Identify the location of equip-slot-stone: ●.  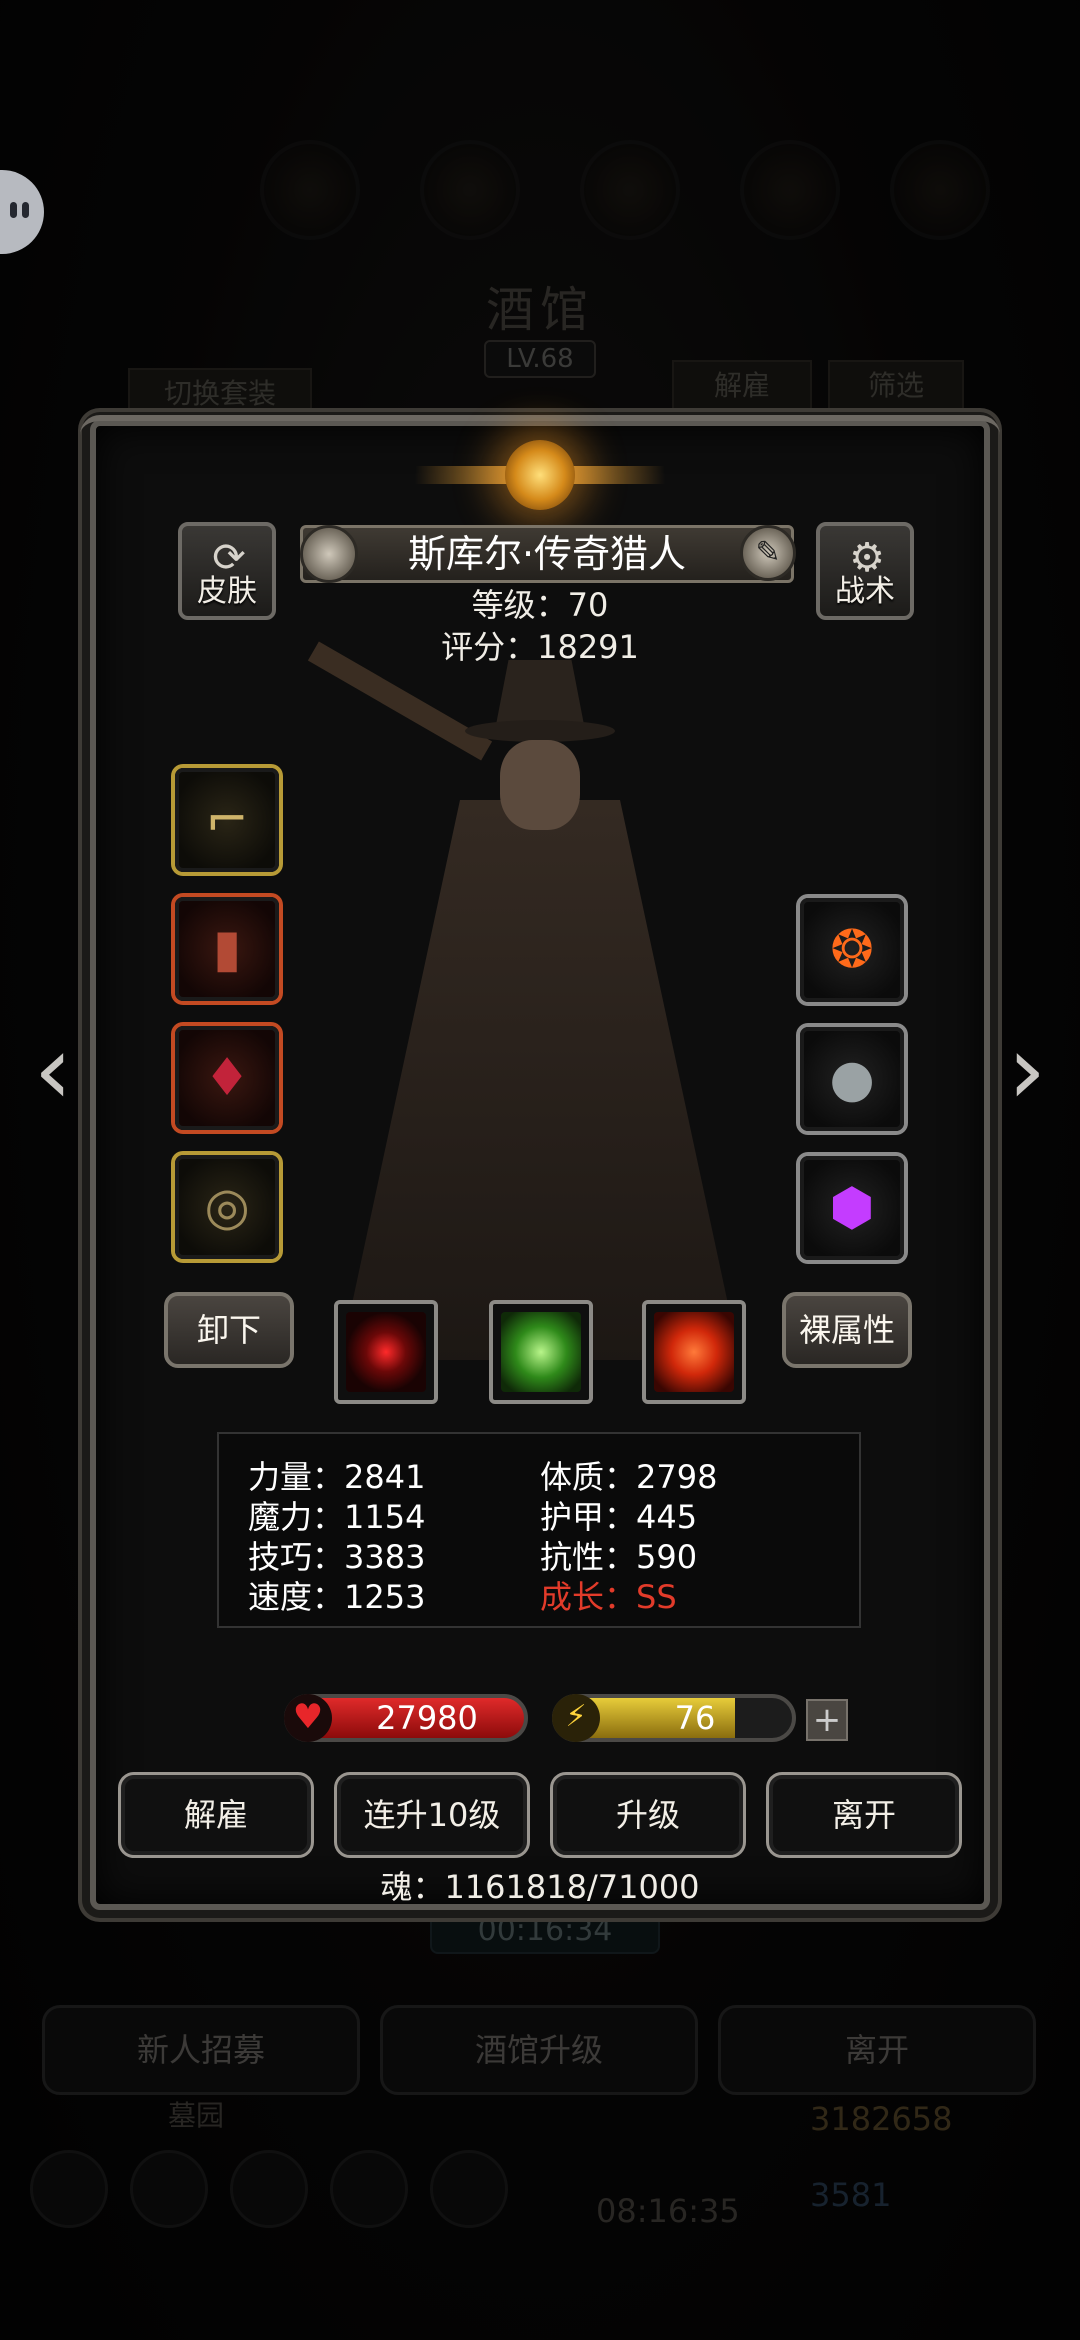
(852, 1079).